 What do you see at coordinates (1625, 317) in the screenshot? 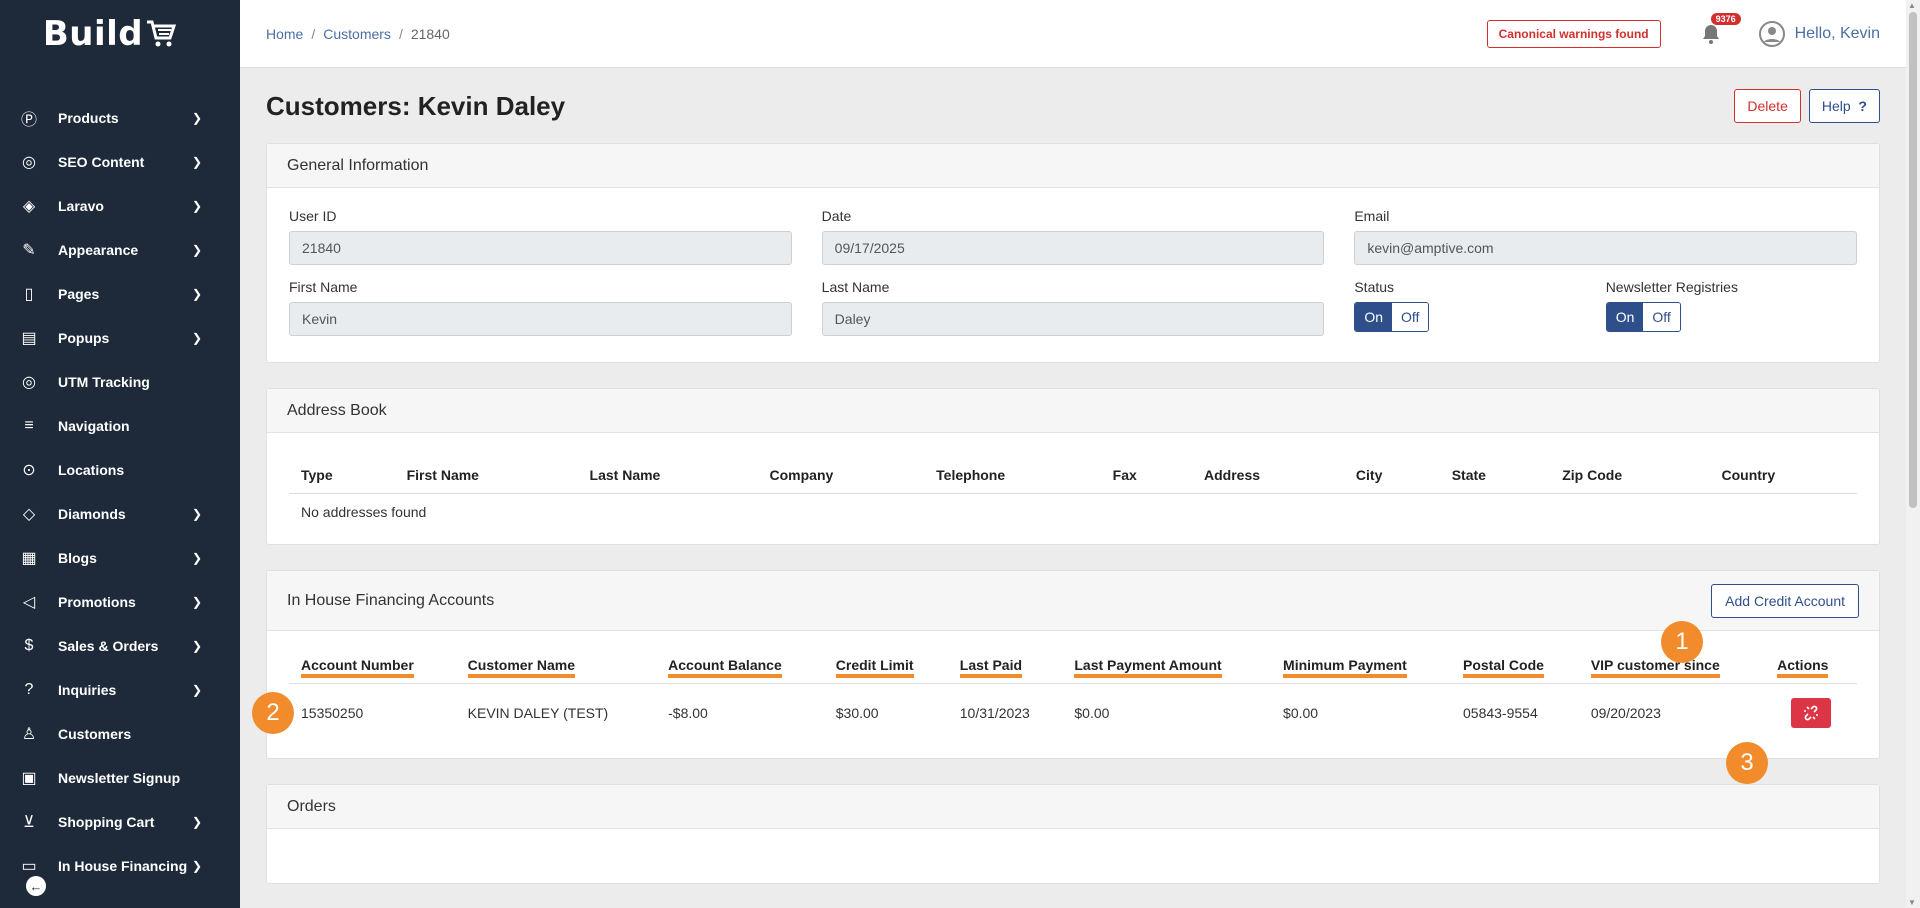
I see `newsletter-on-option: On` at bounding box center [1625, 317].